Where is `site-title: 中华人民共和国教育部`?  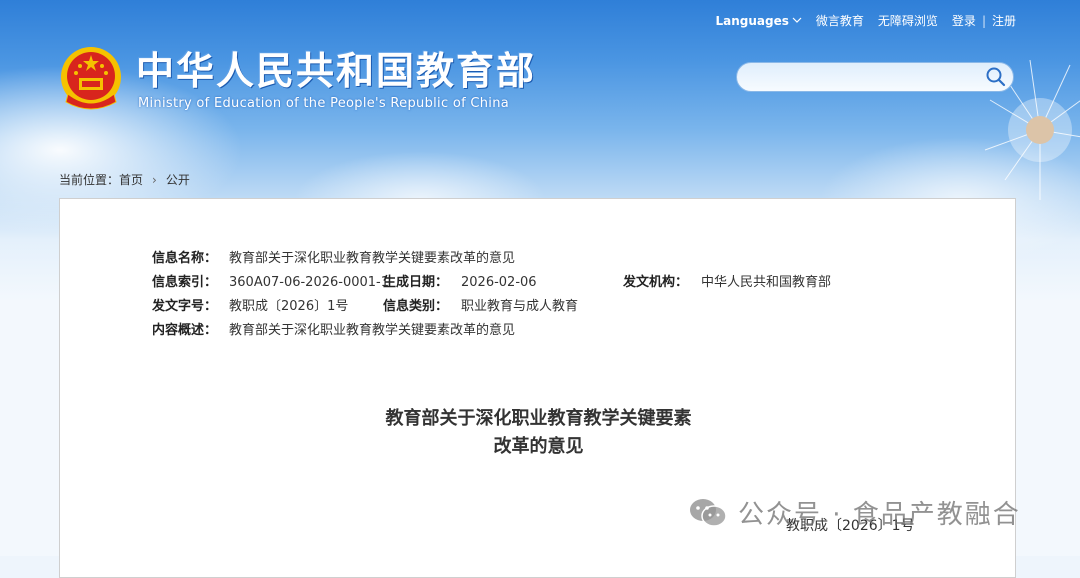 site-title: 中华人民共和国教育部 is located at coordinates (336, 71).